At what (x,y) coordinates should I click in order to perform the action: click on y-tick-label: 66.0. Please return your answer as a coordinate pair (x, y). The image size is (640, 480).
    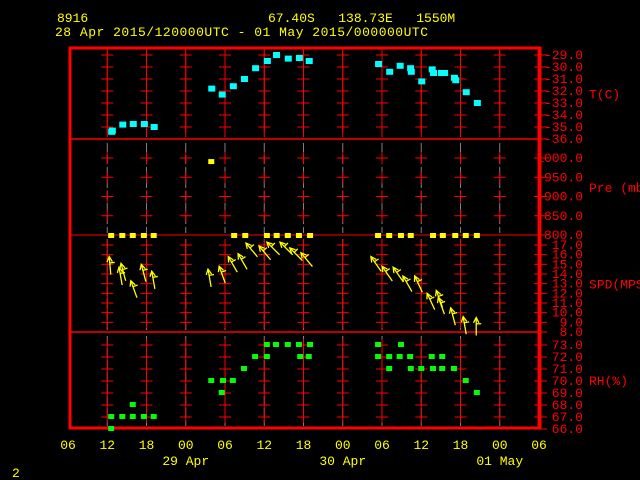
    Looking at the image, I should click on (567, 429).